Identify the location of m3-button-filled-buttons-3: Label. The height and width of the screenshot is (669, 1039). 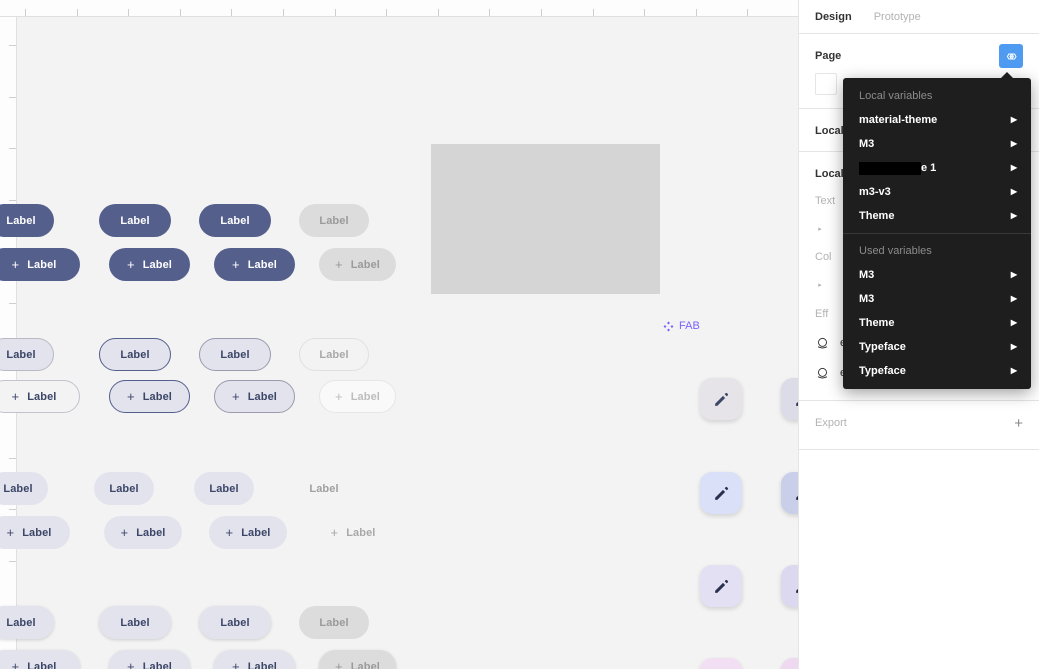
(334, 220).